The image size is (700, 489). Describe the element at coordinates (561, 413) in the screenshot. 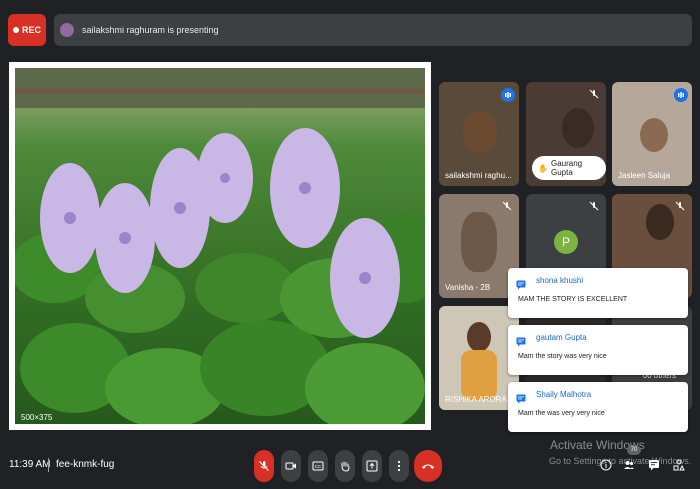

I see `chat-message: Mam the was very very nice` at that location.